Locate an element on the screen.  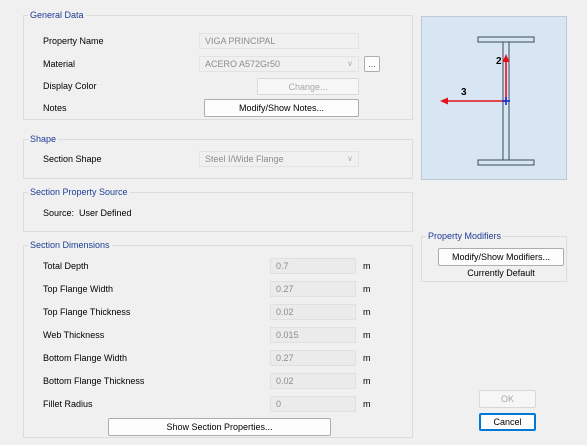
section-dimensions-title: Section Dimensions is located at coordinates (70, 245).